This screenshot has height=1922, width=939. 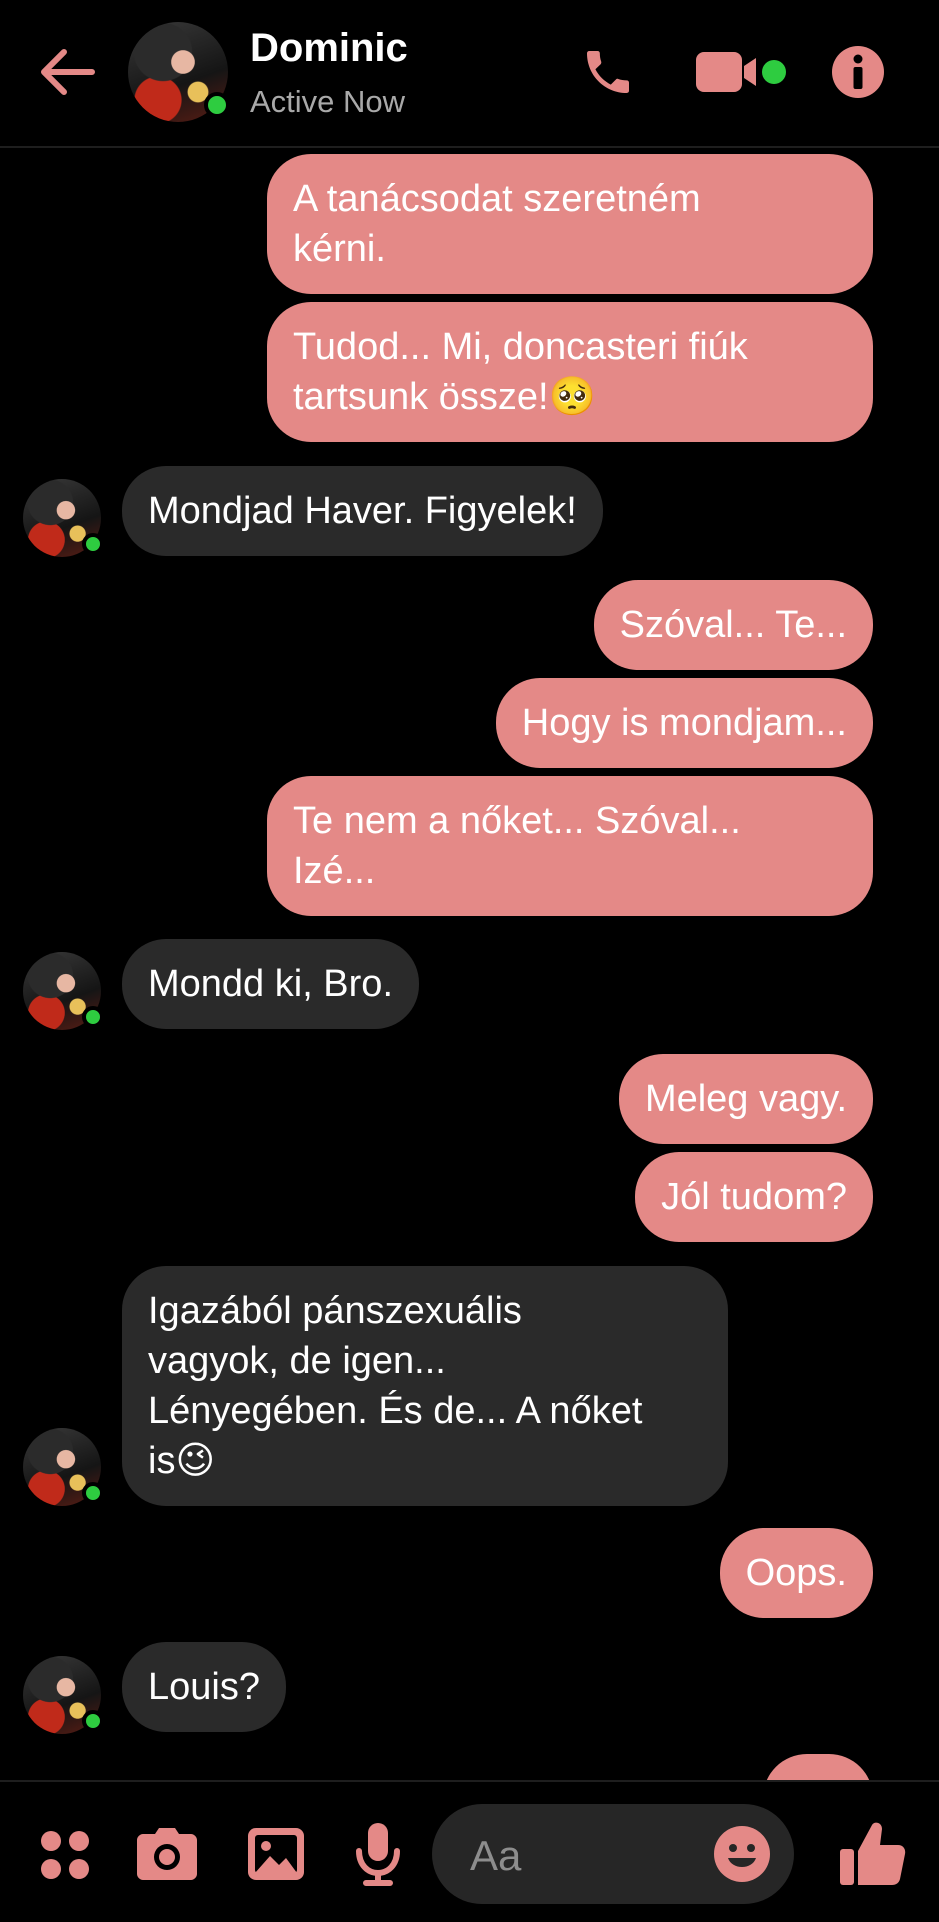 I want to click on message-line: is😉, so click(x=182, y=1461).